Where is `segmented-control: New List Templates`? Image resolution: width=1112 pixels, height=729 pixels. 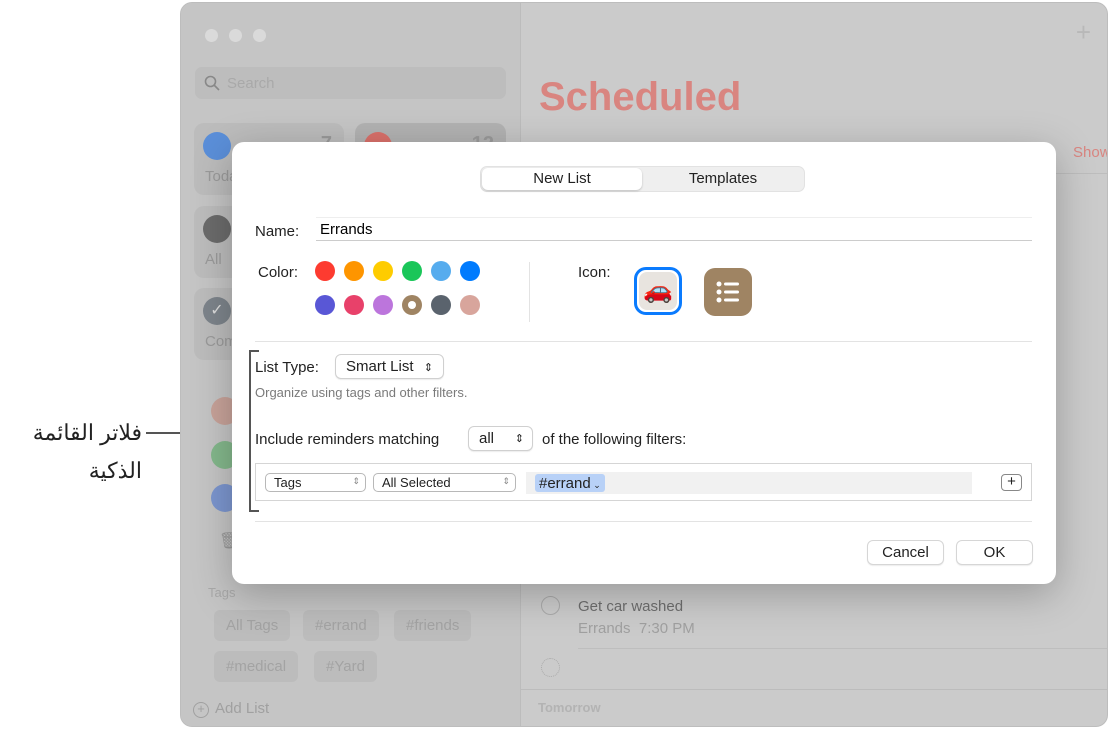
segmented-control: New List Templates is located at coordinates (642, 179).